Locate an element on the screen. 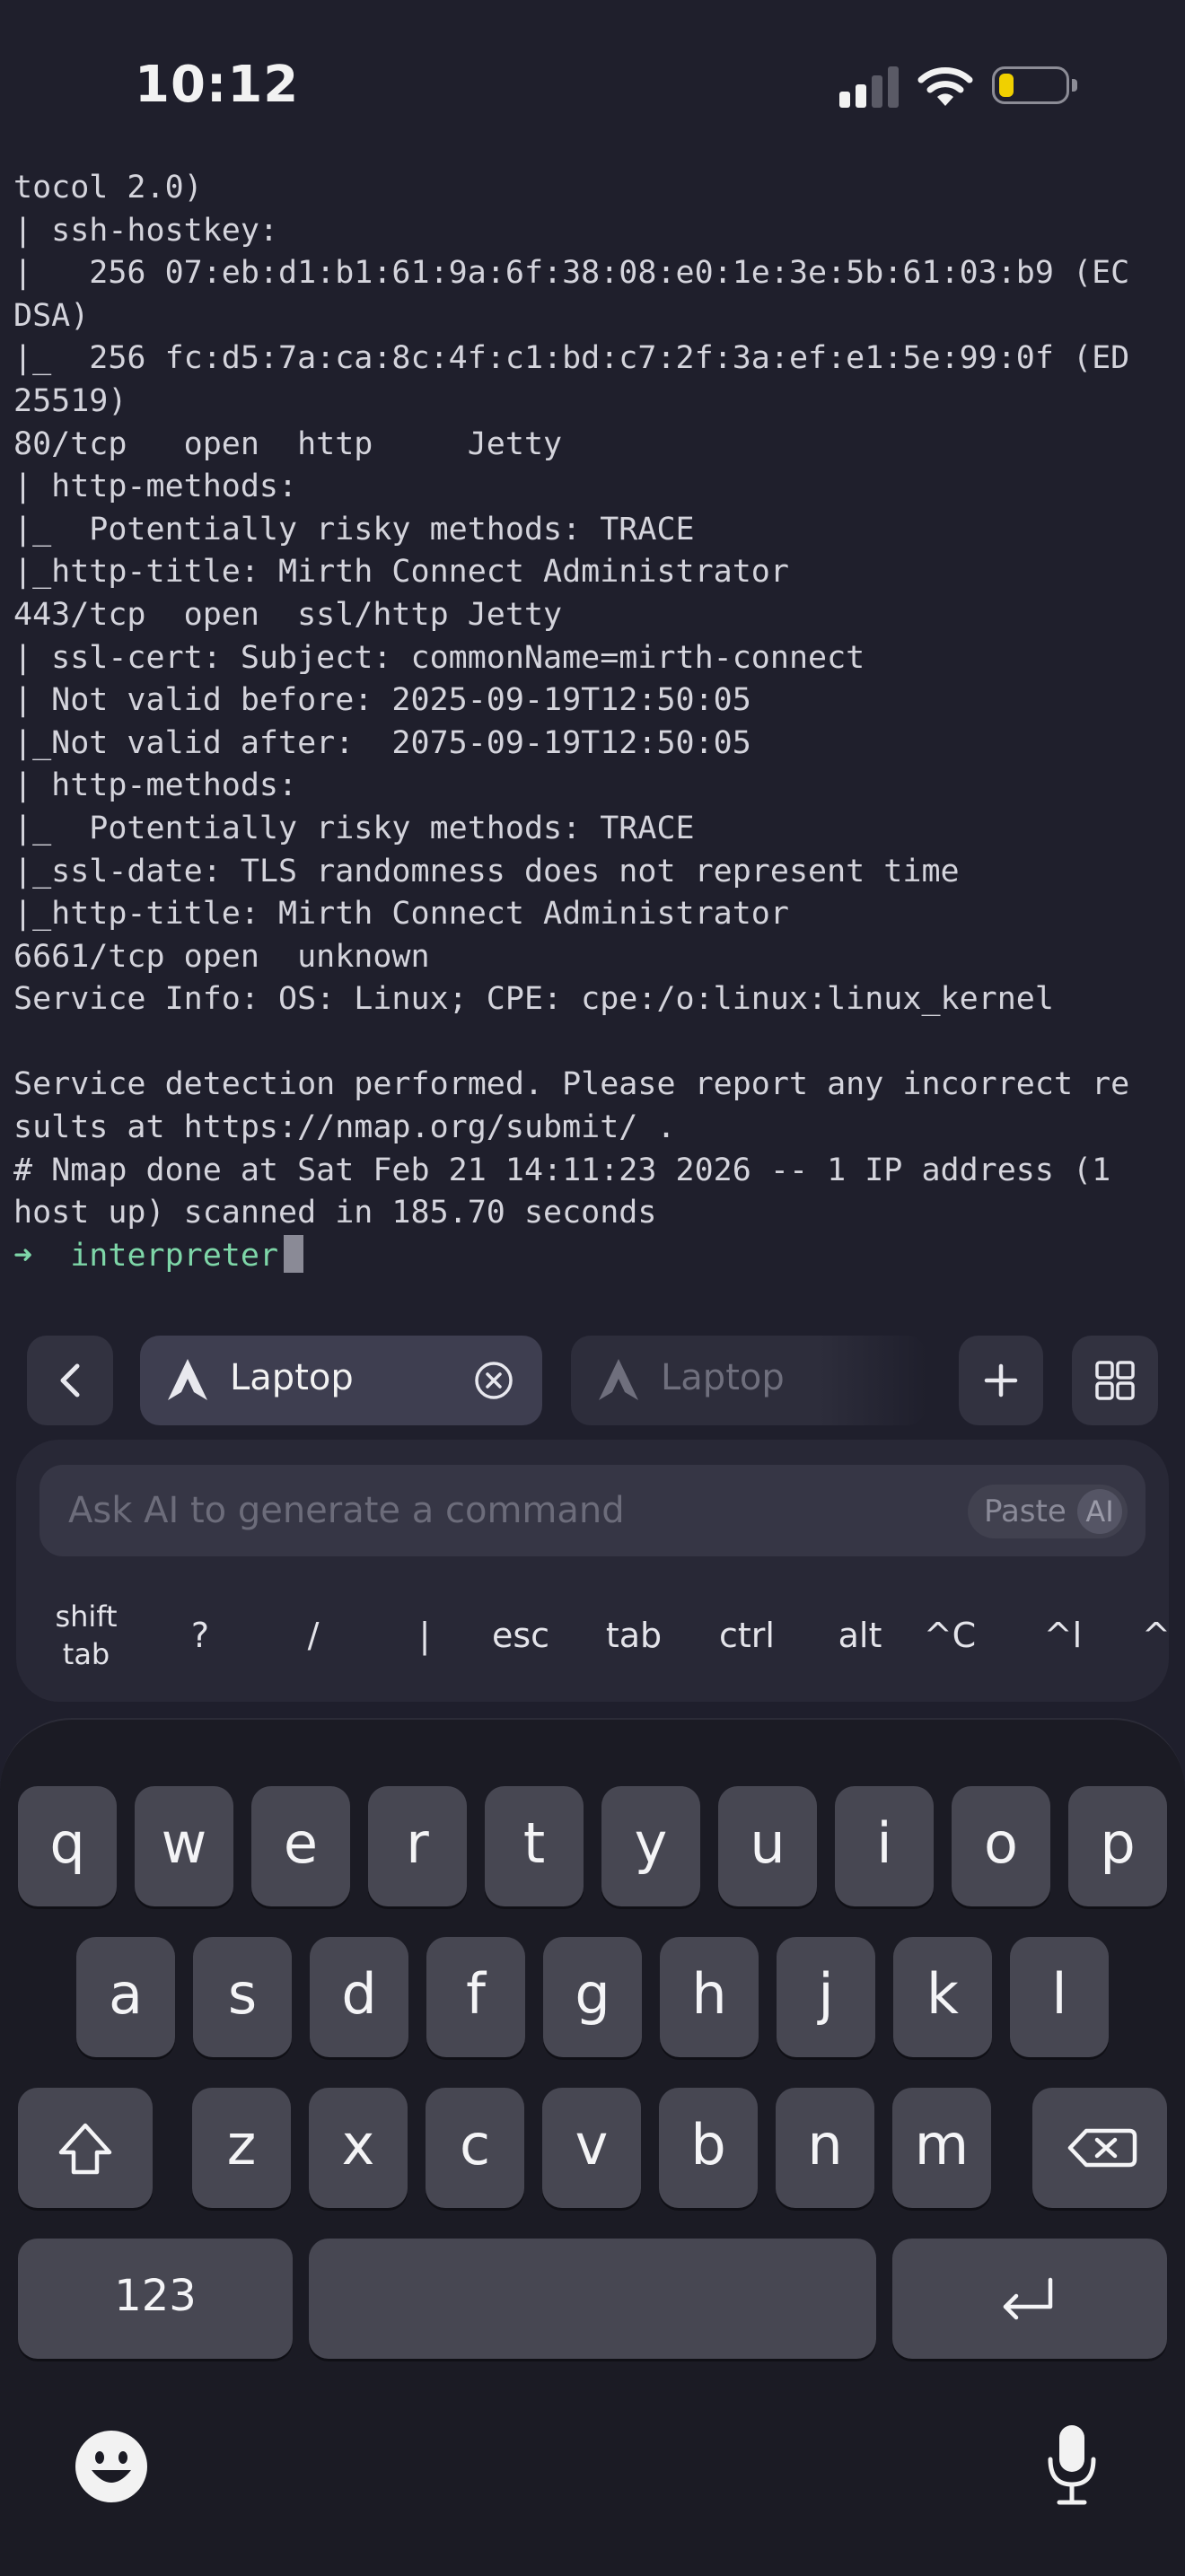 The image size is (1185, 2576). shift-icon is located at coordinates (85, 2149).